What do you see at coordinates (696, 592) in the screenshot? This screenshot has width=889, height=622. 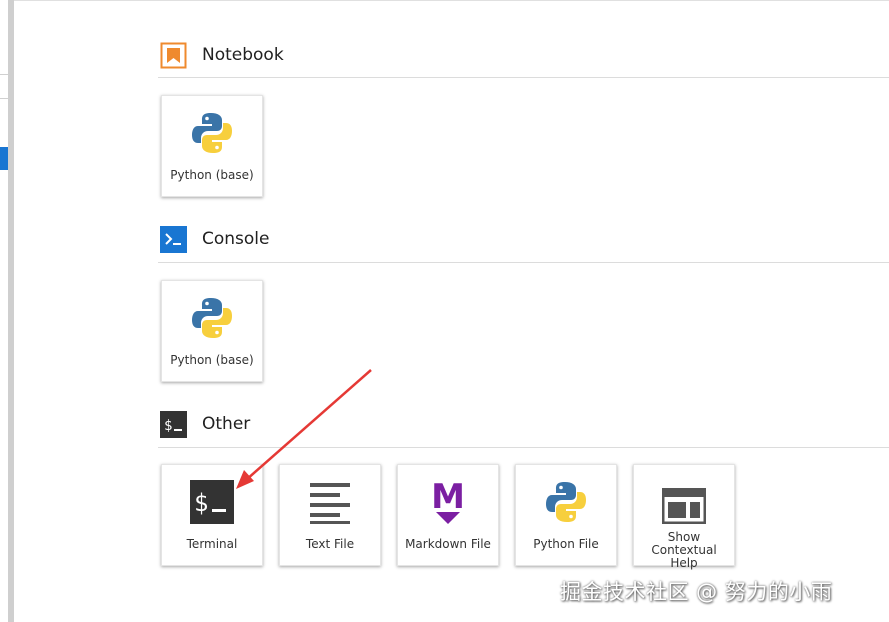 I see `watermark: 掘金技术社区 @ 努力的小雨` at bounding box center [696, 592].